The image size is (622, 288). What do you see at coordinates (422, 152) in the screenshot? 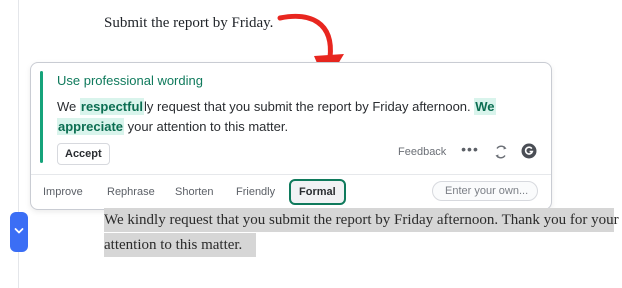
I see `feedback-link: Feedback` at bounding box center [422, 152].